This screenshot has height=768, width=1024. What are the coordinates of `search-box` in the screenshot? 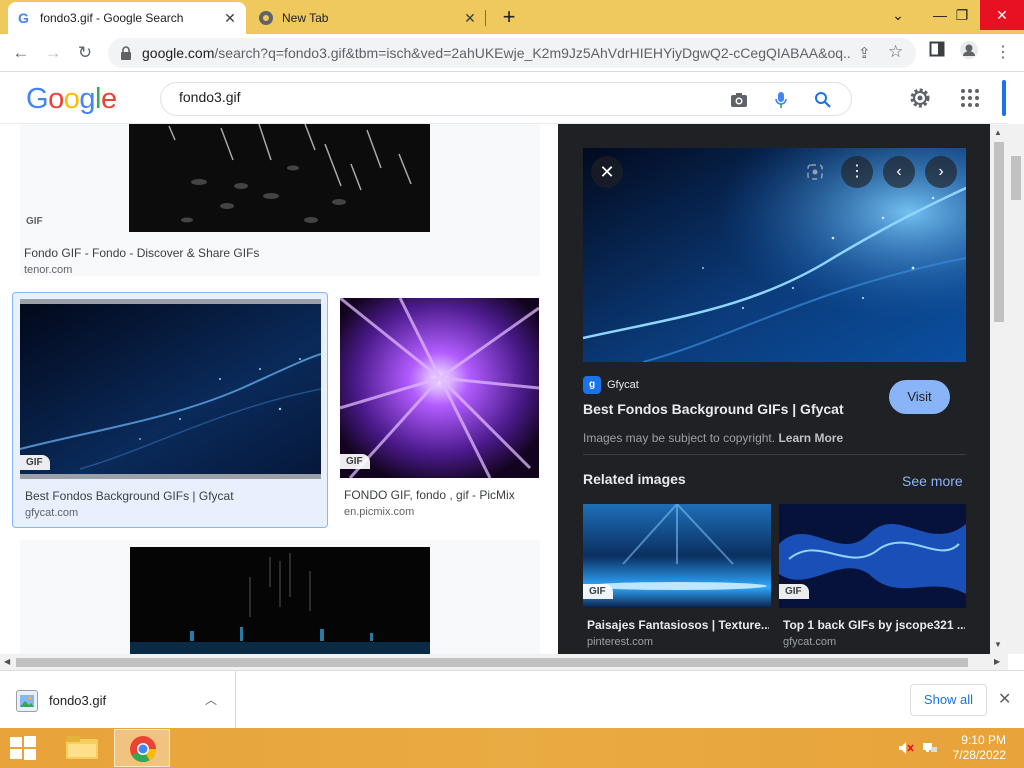 It's located at (506, 99).